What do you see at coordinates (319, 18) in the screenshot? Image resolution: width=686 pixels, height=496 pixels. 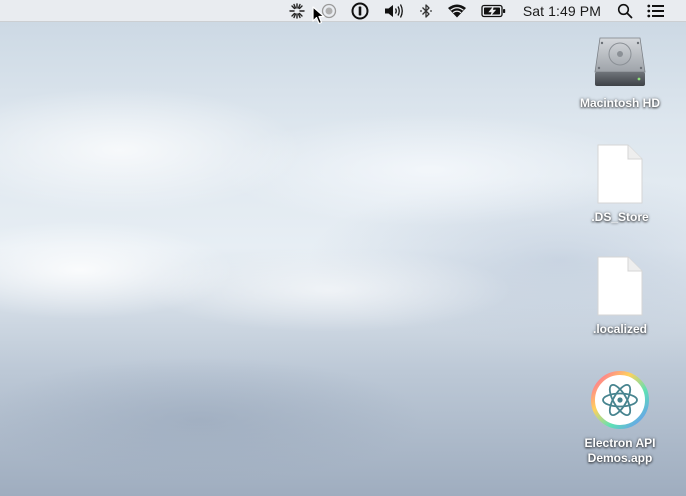 I see `mouse-cursor-icon` at bounding box center [319, 18].